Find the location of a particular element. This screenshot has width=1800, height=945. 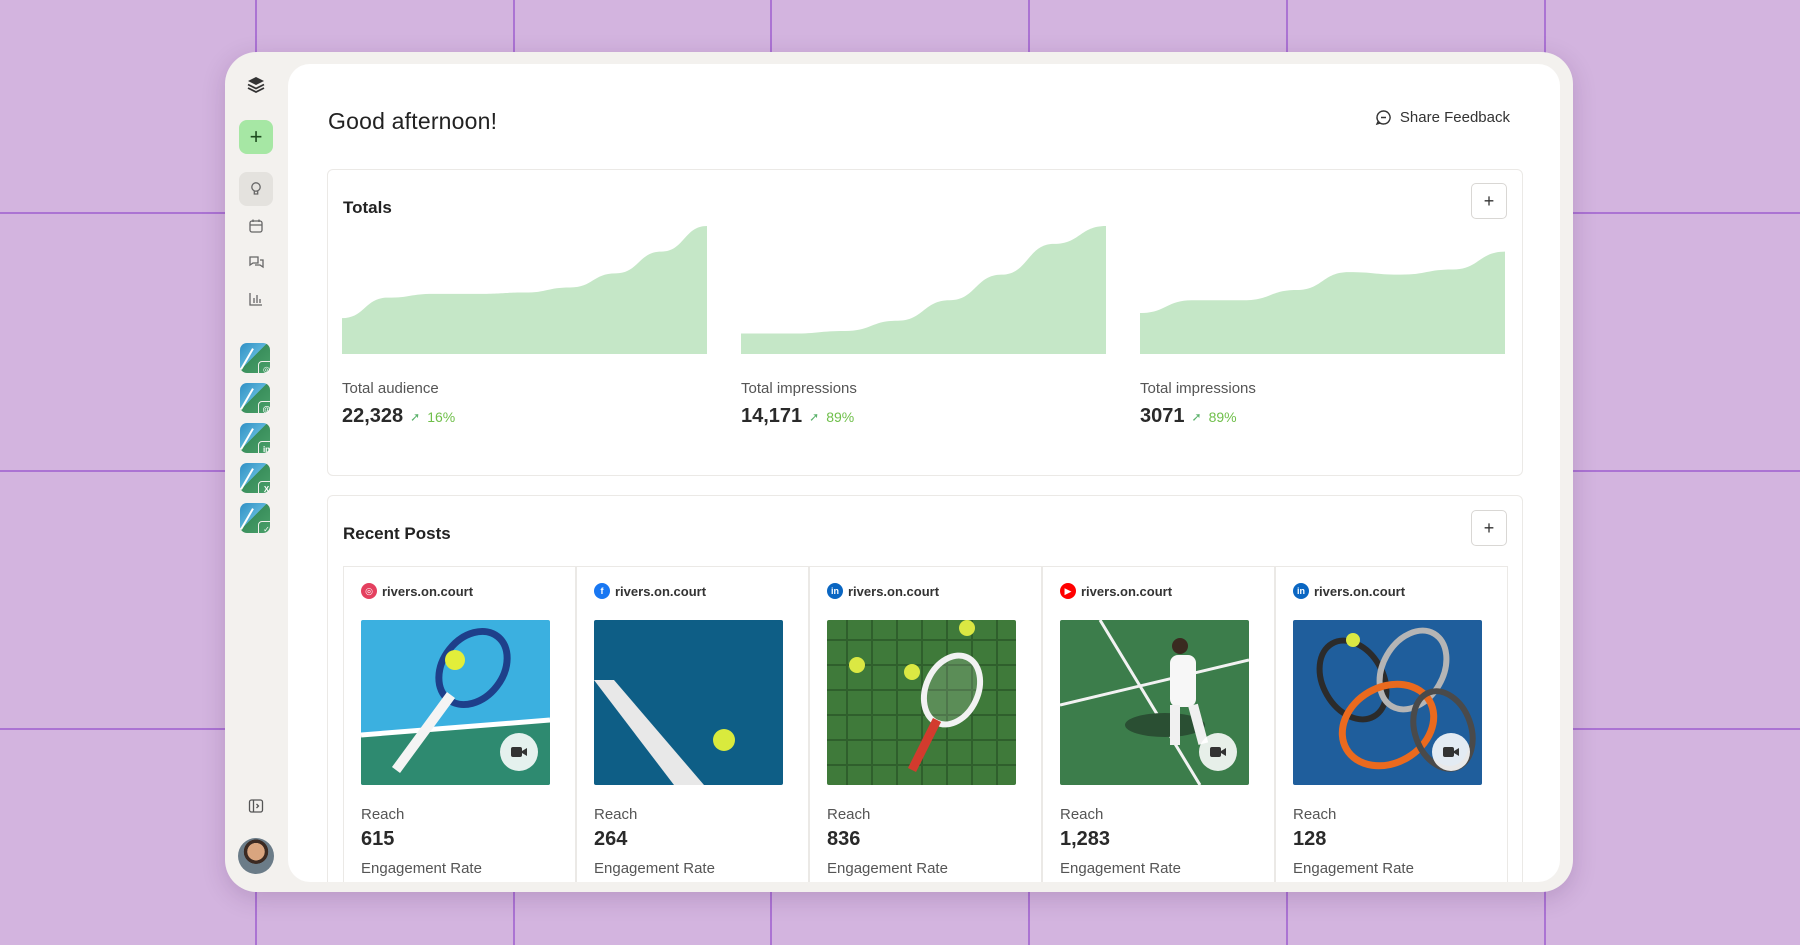

recent-posts-add-button: + is located at coordinates (1489, 528).